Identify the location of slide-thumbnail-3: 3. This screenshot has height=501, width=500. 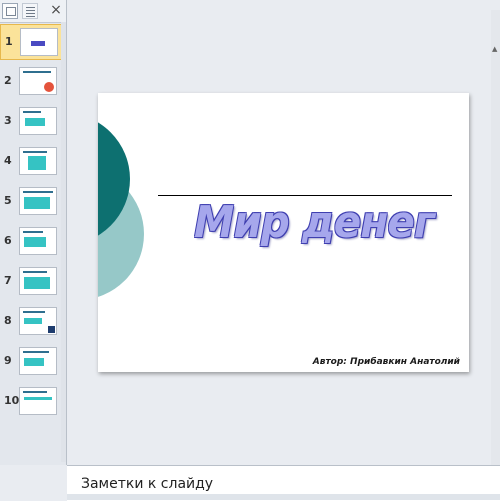
(33, 122).